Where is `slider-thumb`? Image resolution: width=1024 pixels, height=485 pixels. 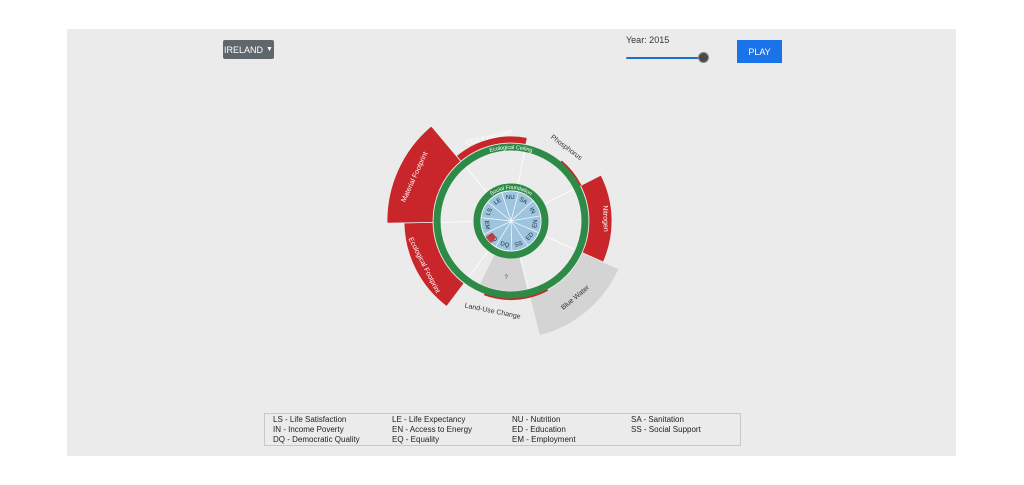 slider-thumb is located at coordinates (703, 57).